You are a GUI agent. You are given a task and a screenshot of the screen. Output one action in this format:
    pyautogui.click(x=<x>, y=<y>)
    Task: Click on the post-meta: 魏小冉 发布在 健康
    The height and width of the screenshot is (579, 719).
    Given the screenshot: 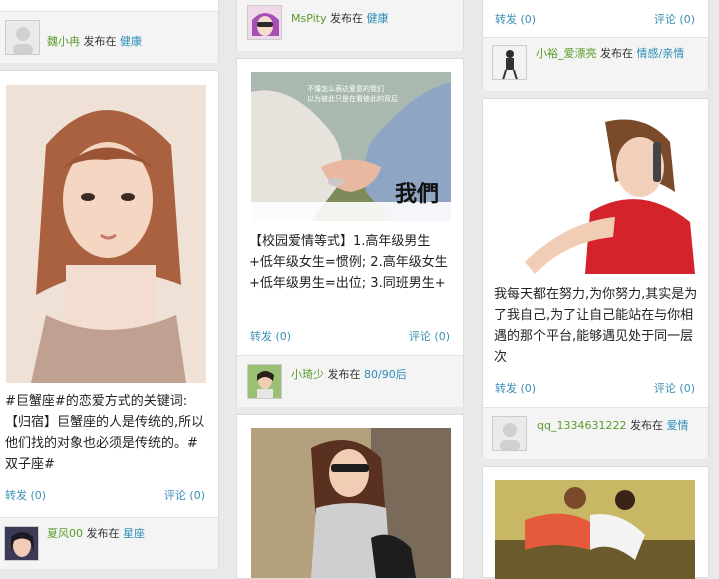 What is the action you would take?
    pyautogui.click(x=94, y=41)
    